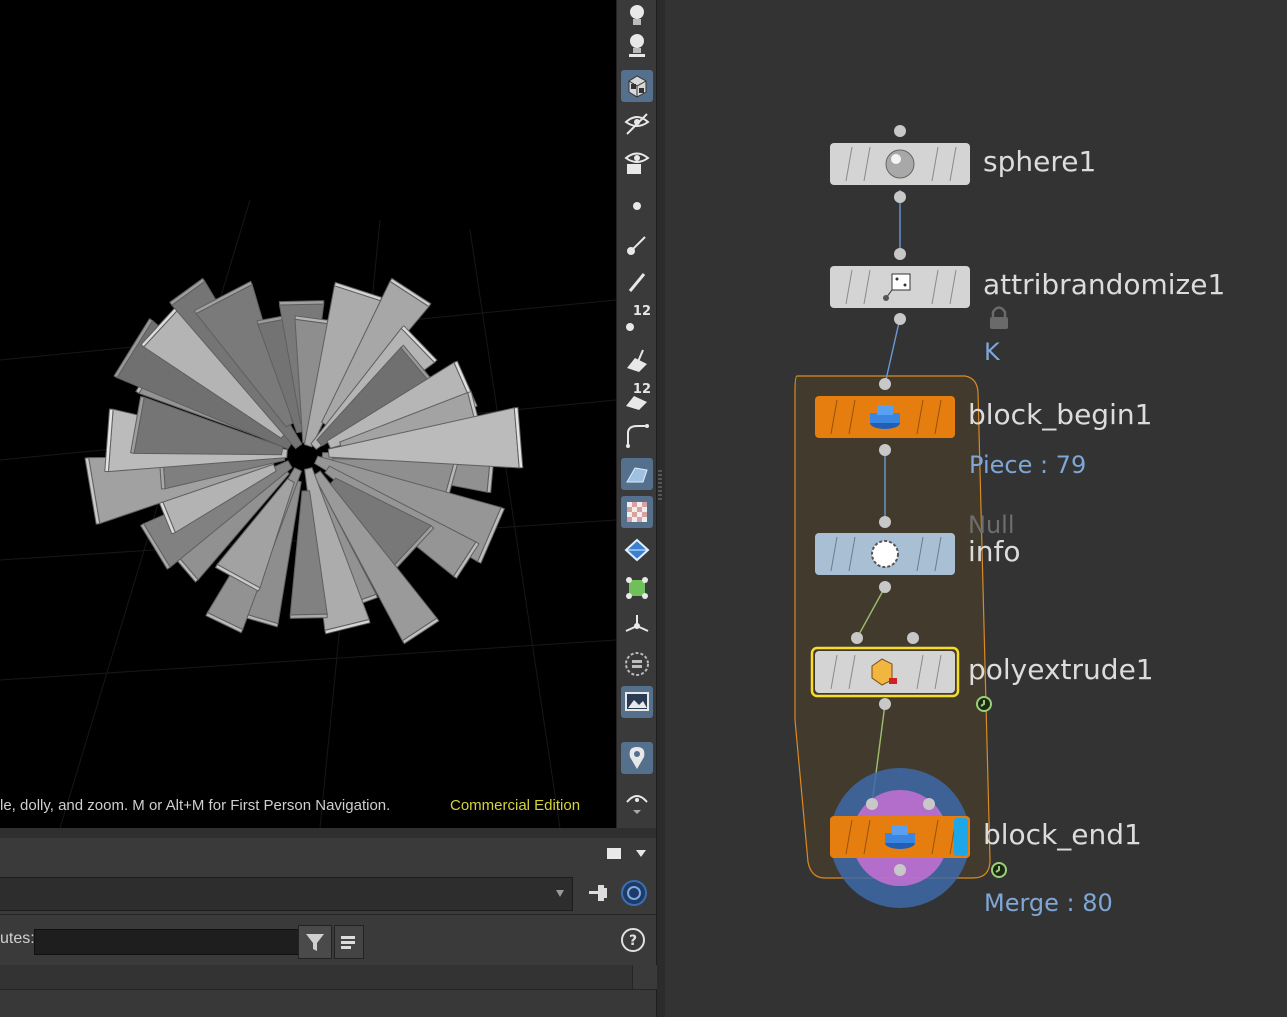  I want to click on display-flag, so click(961, 837).